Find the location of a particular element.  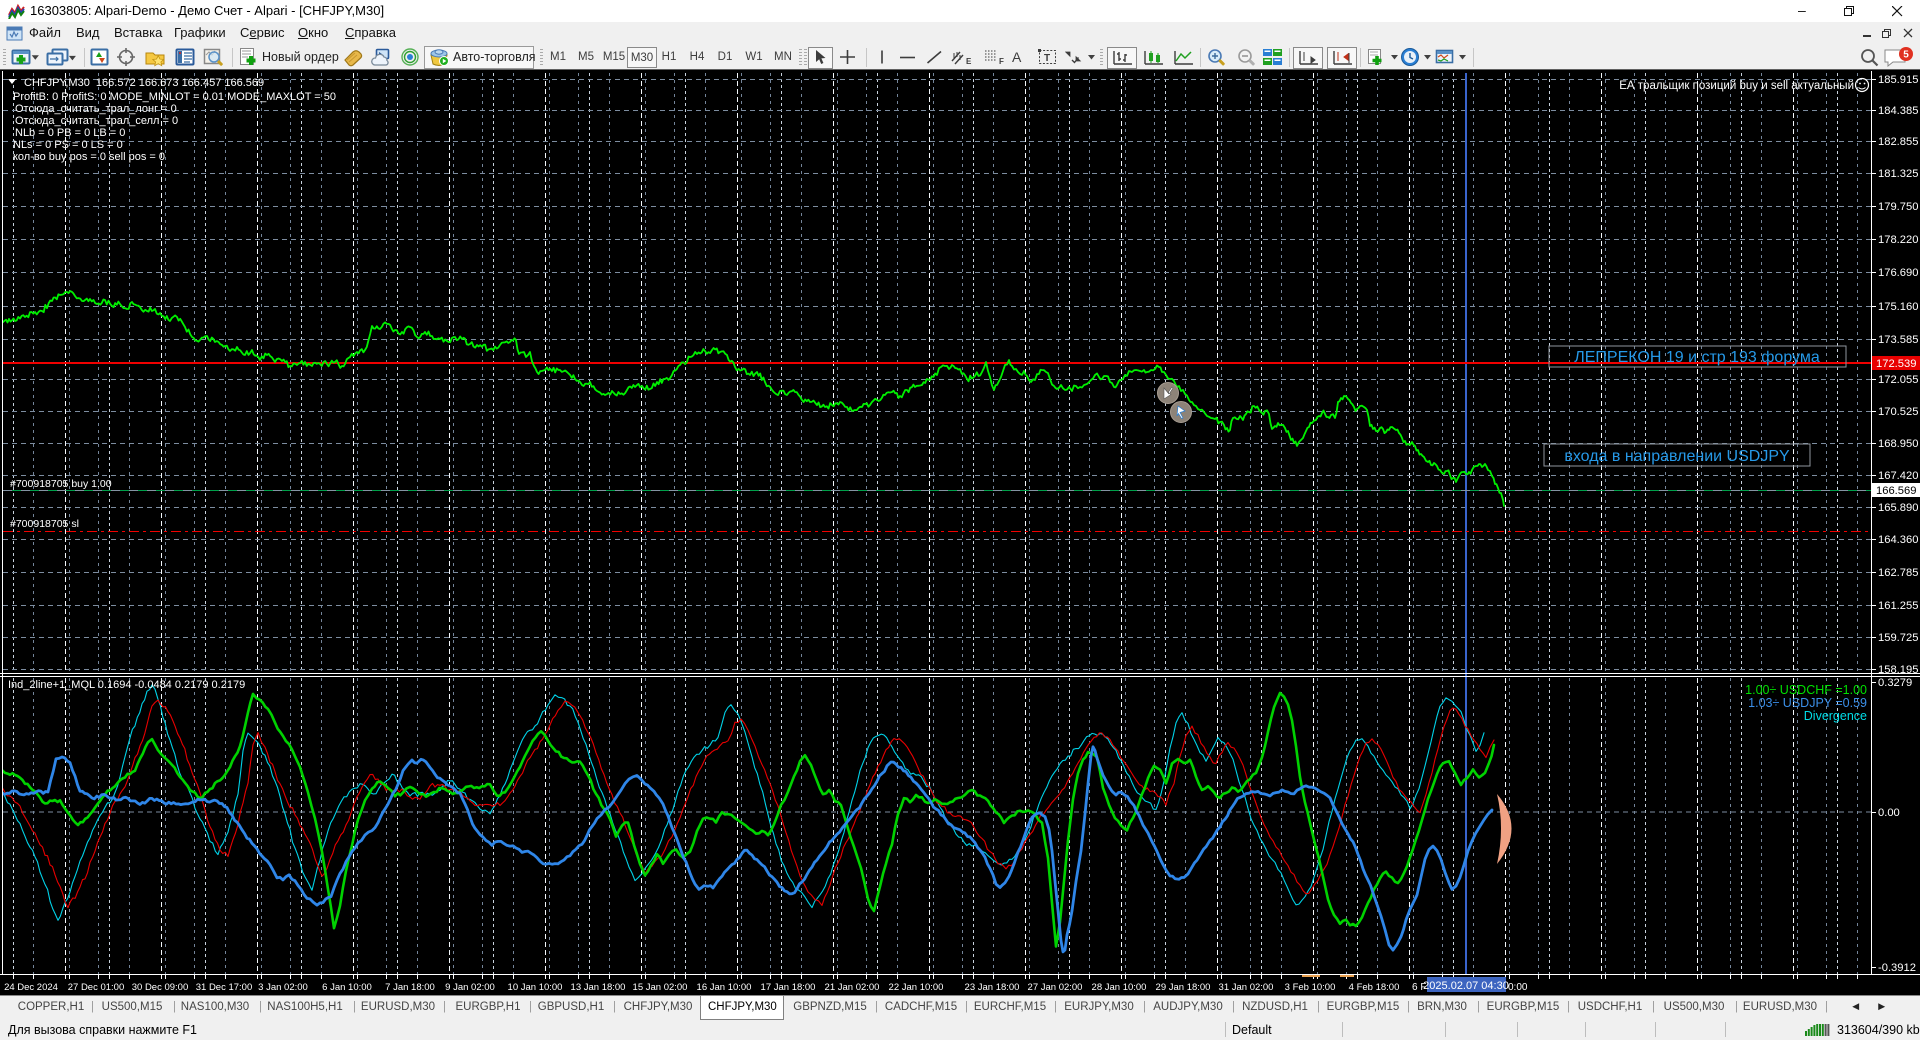

svg-text: 3 Jan 02:00 is located at coordinates (283, 987).